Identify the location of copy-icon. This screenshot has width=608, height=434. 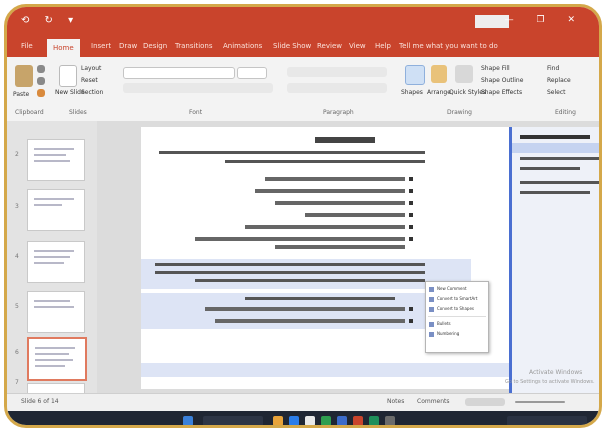
(41, 81).